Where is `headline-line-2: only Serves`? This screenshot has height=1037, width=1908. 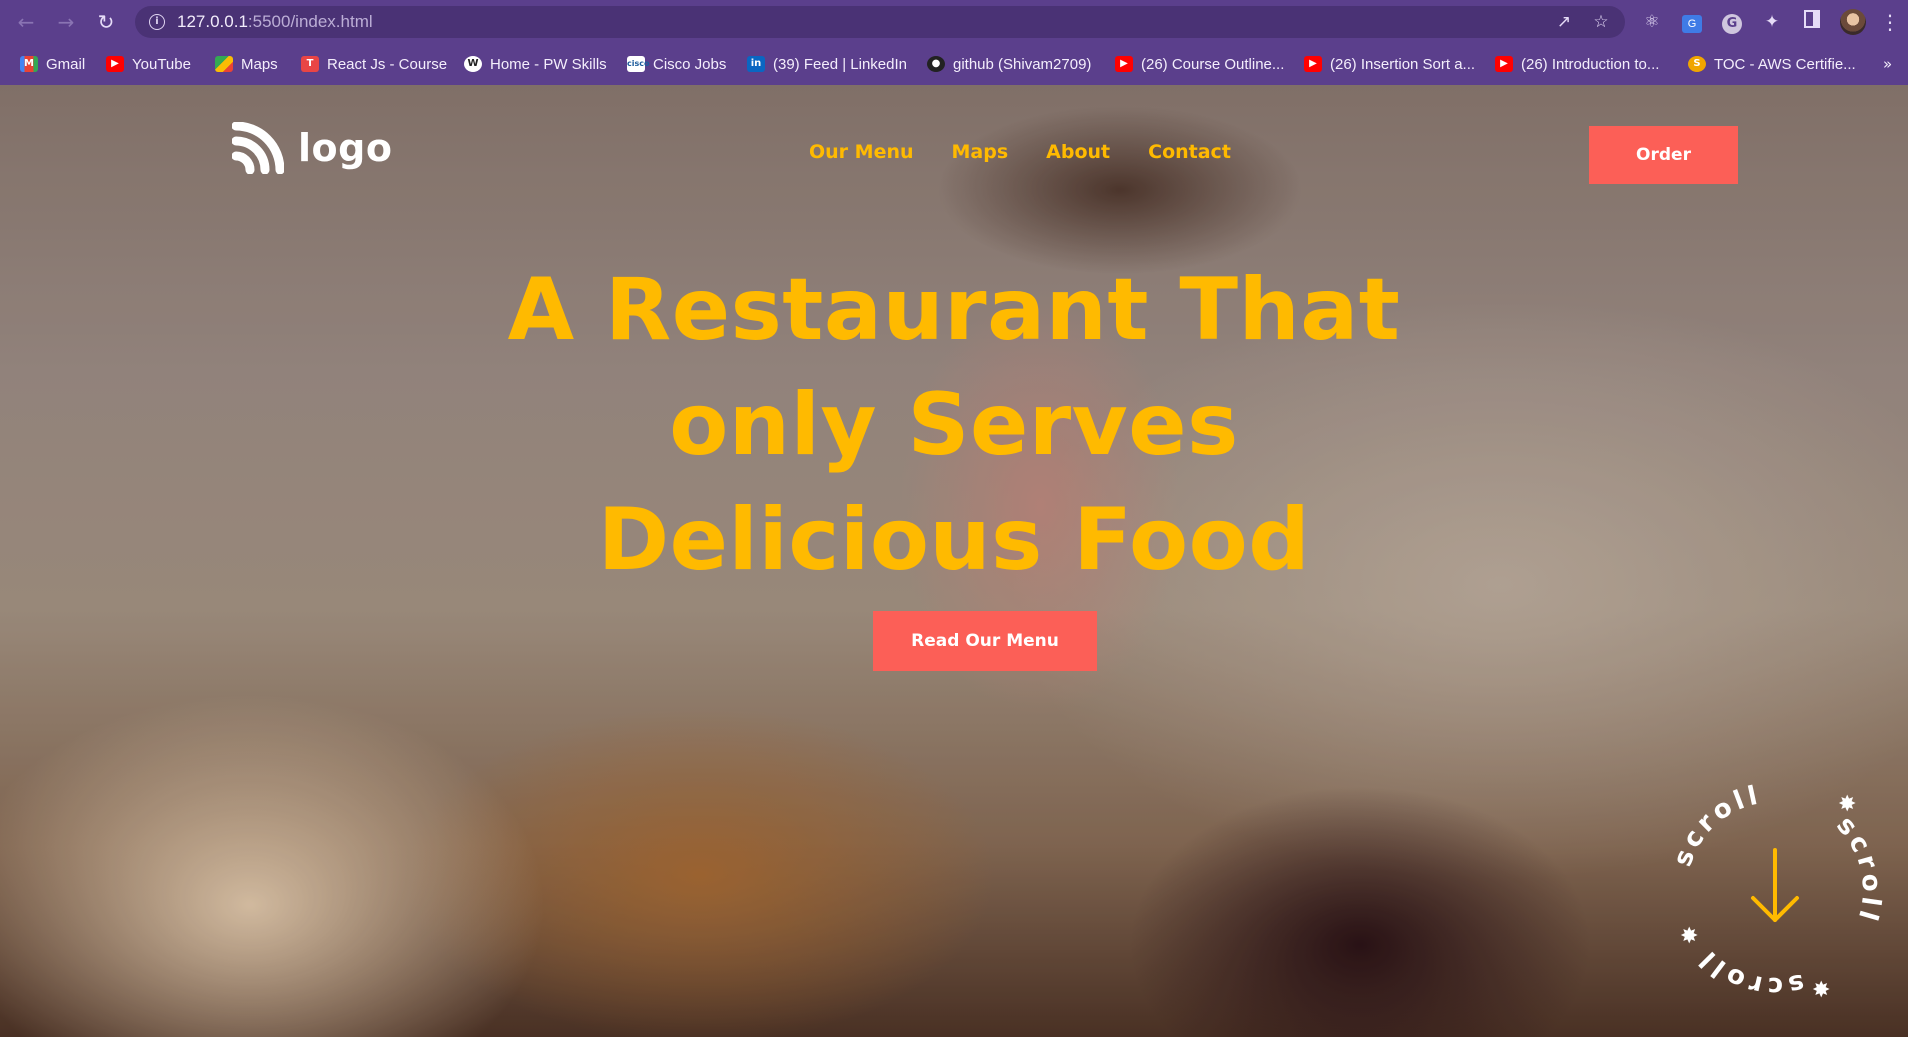
headline-line-2: only Serves is located at coordinates (954, 425).